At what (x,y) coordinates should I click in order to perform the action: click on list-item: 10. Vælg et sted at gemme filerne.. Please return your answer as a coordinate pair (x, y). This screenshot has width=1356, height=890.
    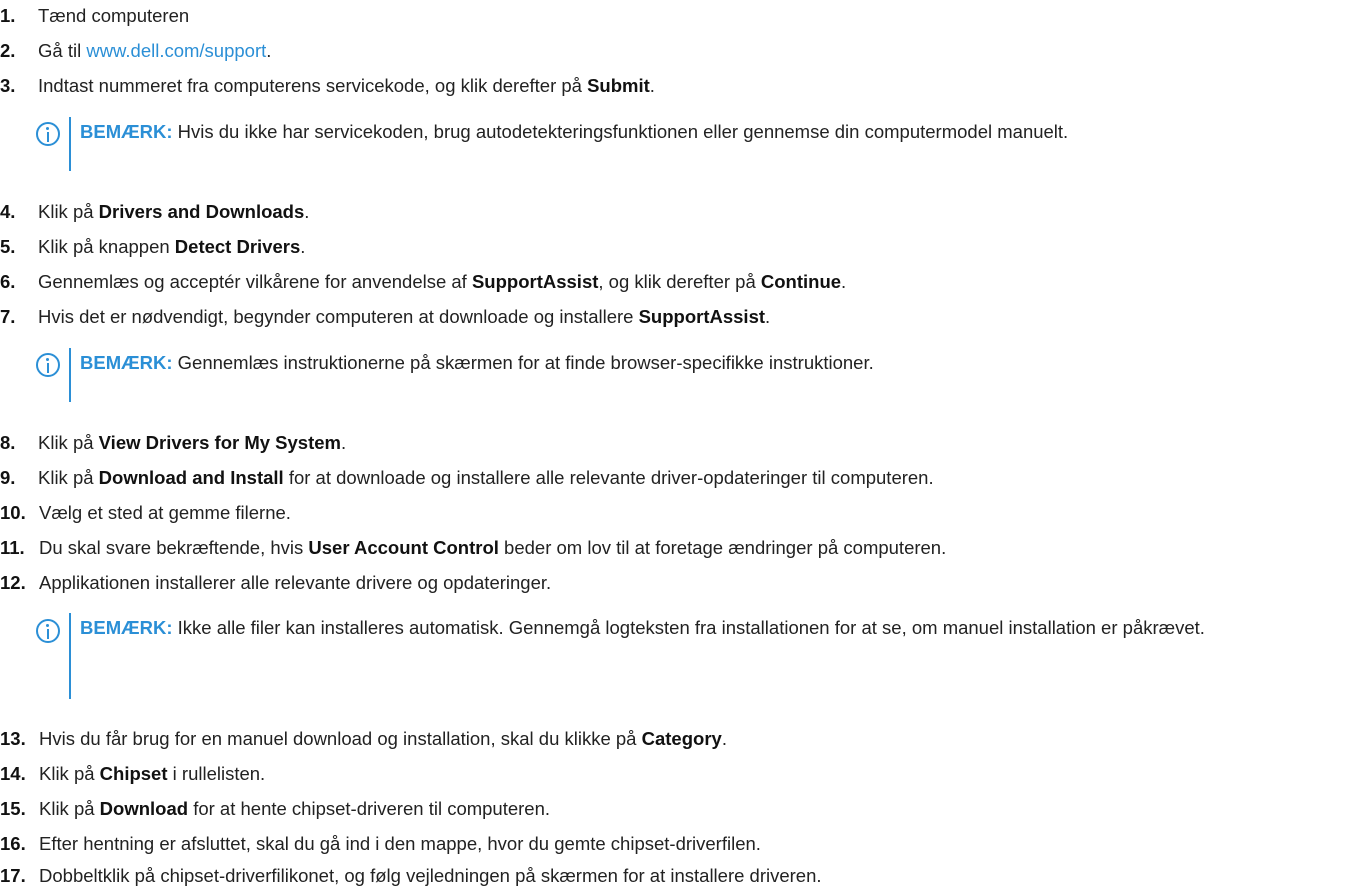
    Looking at the image, I should click on (145, 513).